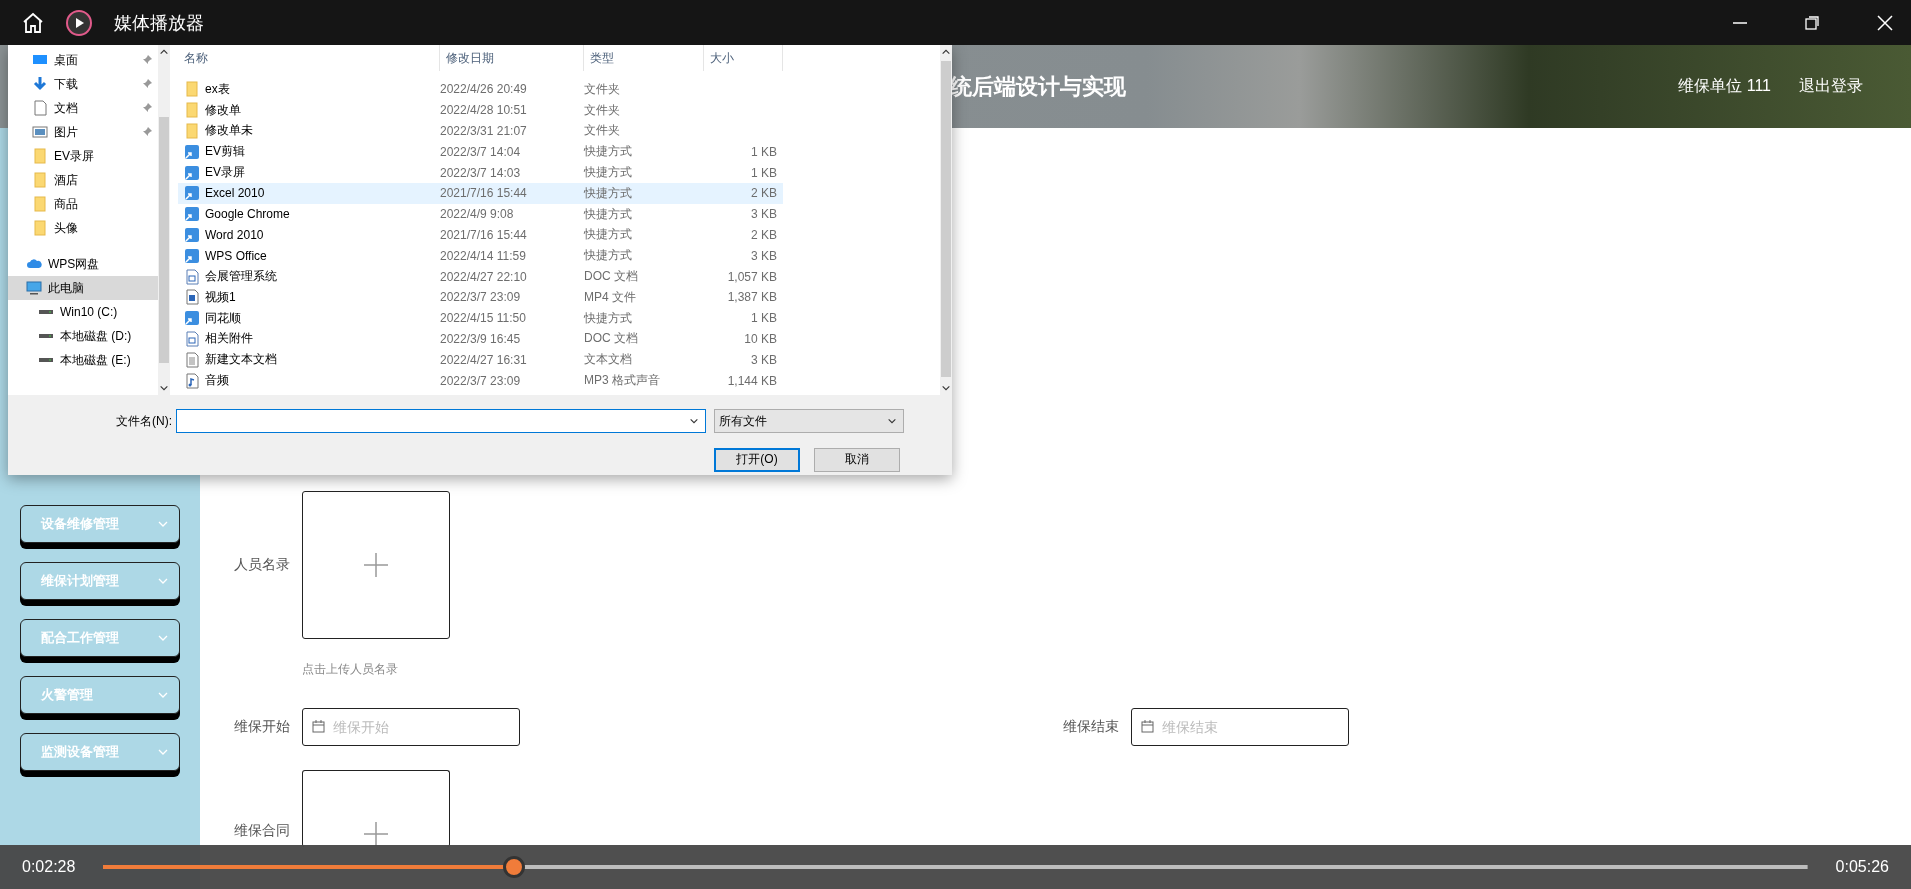 This screenshot has height=889, width=1911. I want to click on file-row: Excel 2010 2021/7/16 15:44 快捷方式 2 KB, so click(480, 193).